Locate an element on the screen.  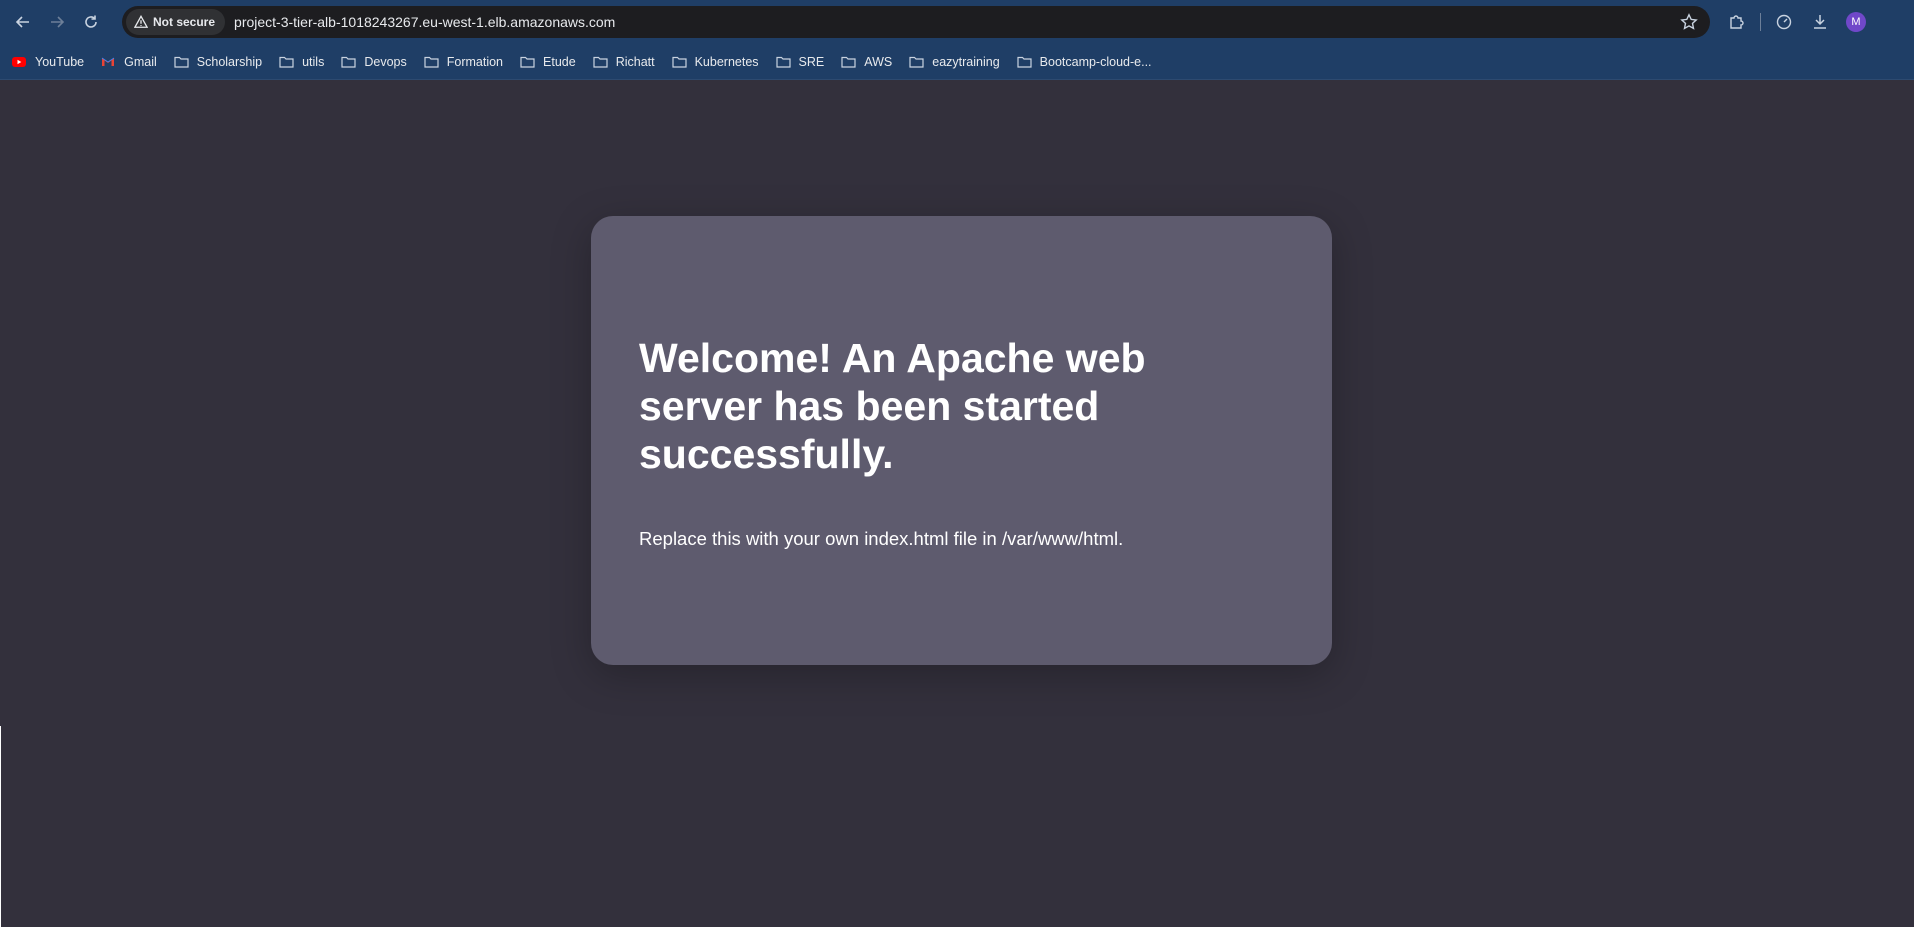
bookmark-folder-etude: Etude is located at coordinates (548, 62).